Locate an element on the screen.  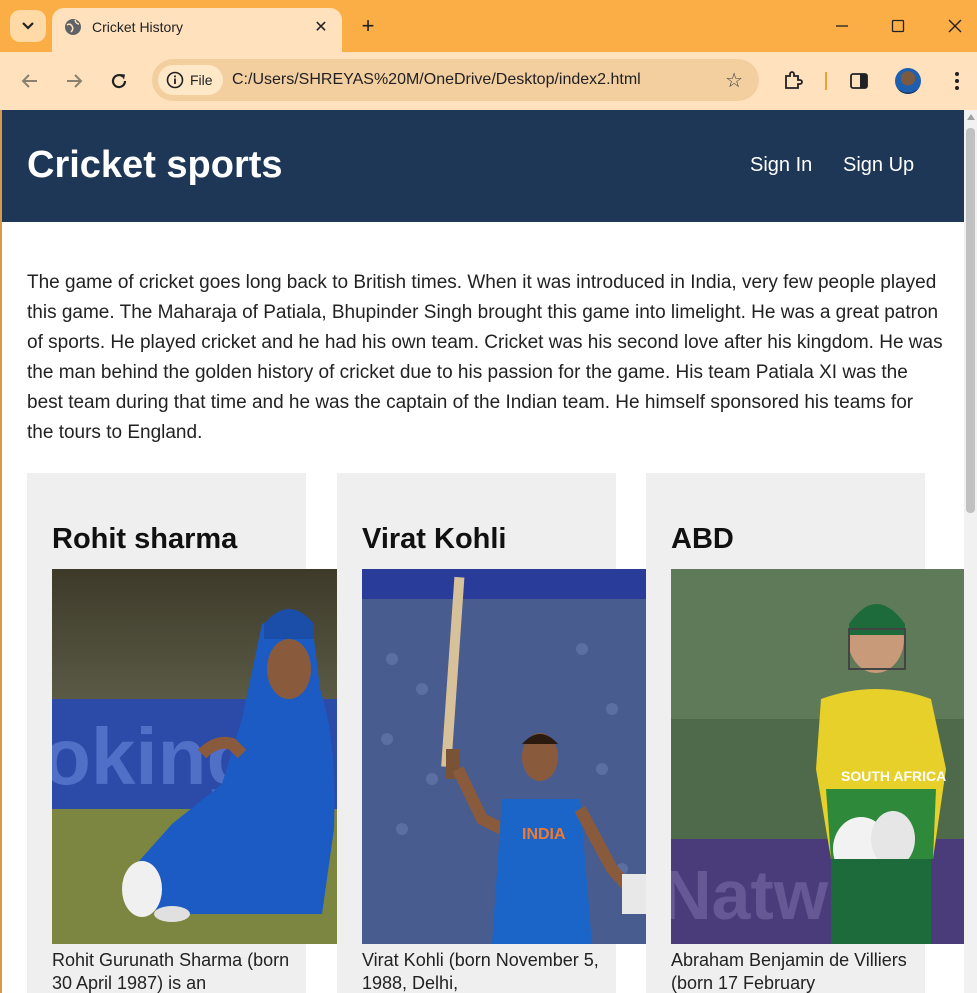
new-tab-icon: + is located at coordinates (368, 25).